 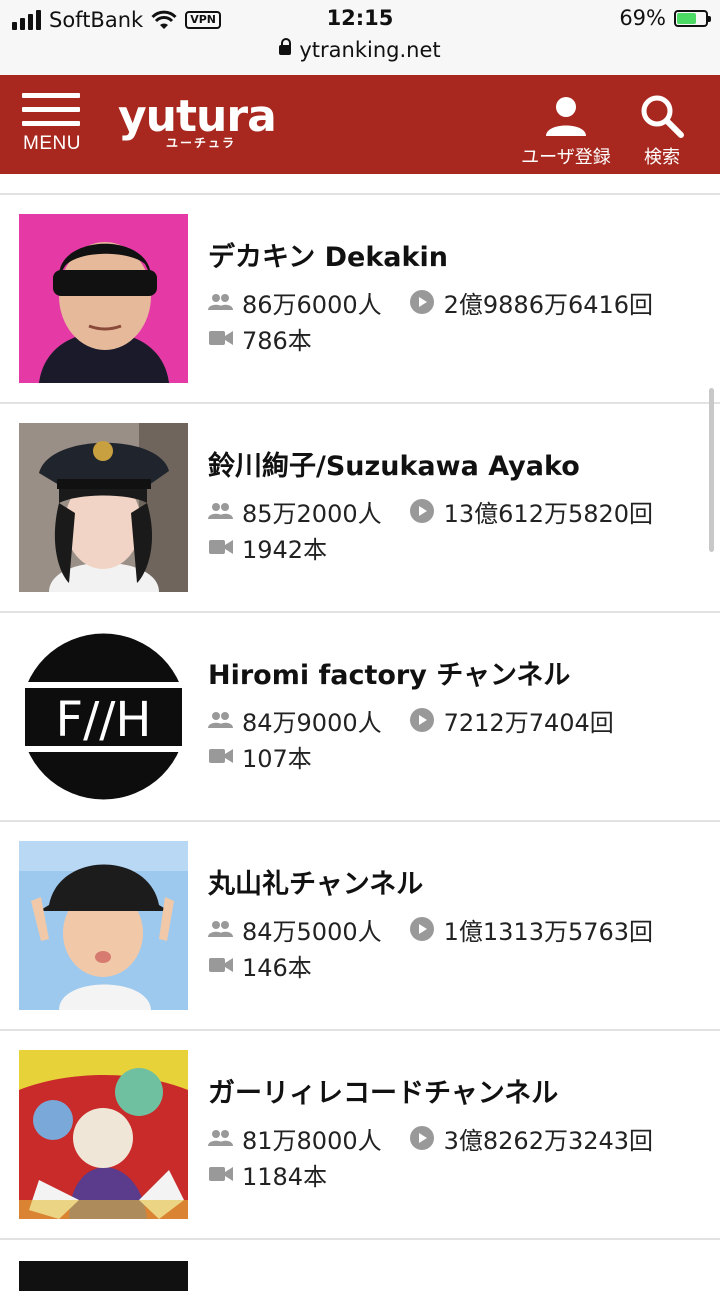 What do you see at coordinates (360, 124) in the screenshot?
I see `site-header: MENU yutura ユーチュラ ユーザ登録 検索` at bounding box center [360, 124].